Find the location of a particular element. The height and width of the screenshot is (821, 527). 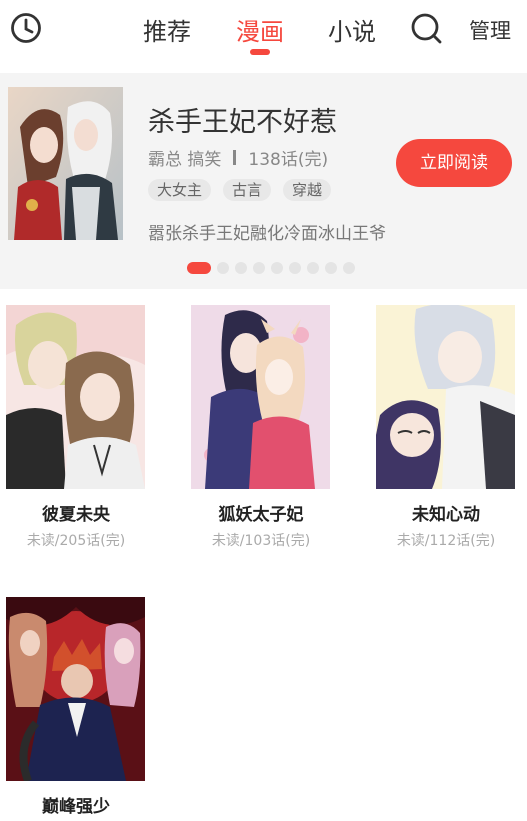

book-progress: 未读/112话(完) is located at coordinates (446, 541).